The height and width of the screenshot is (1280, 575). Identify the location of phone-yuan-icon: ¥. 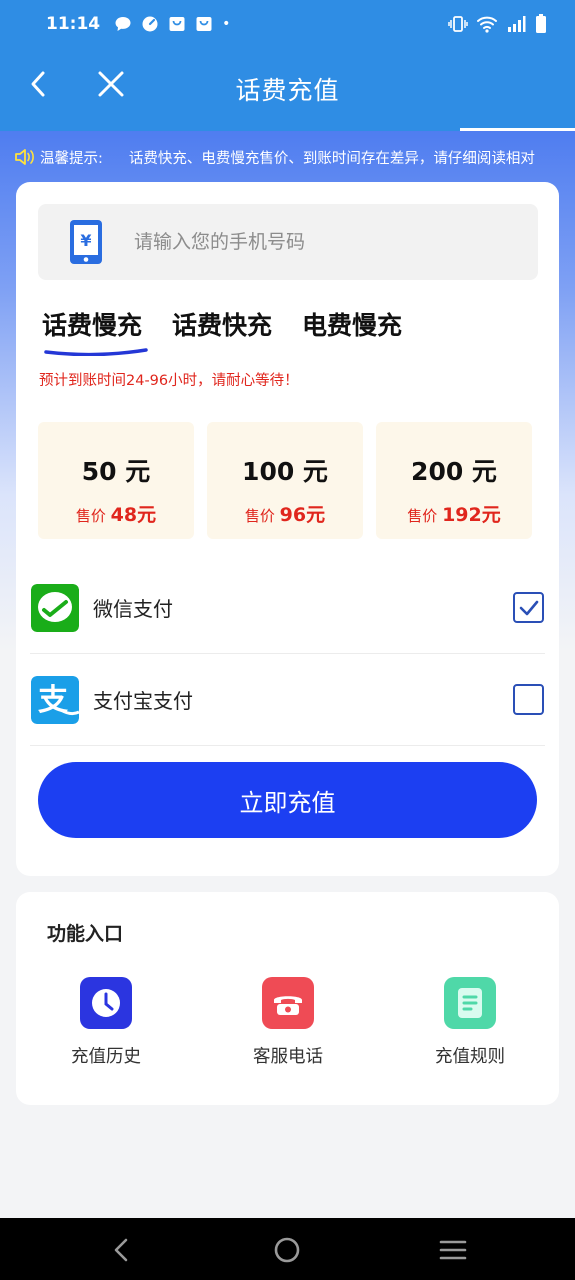
(86, 242).